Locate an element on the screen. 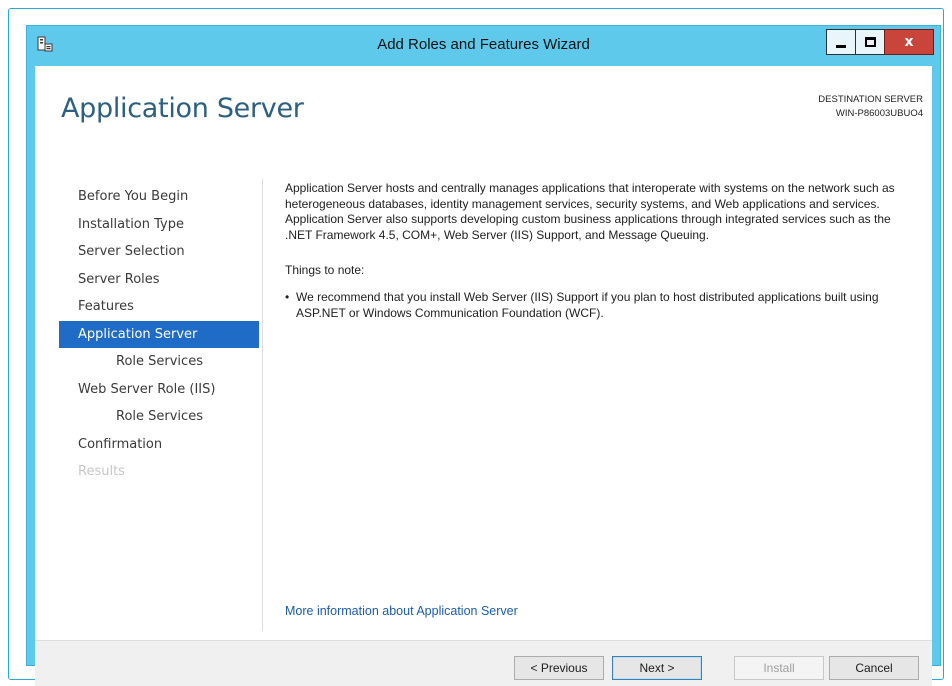 The height and width of the screenshot is (686, 952). page-title: Application Server is located at coordinates (182, 108).